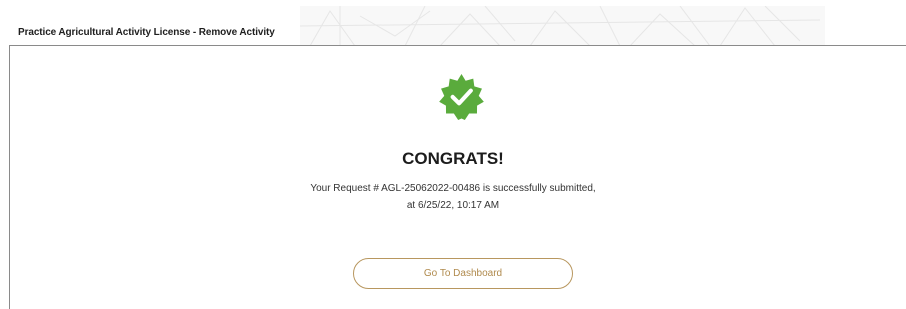  I want to click on success-timestamp: at 6/25/22, 10:17 AM, so click(453, 205).